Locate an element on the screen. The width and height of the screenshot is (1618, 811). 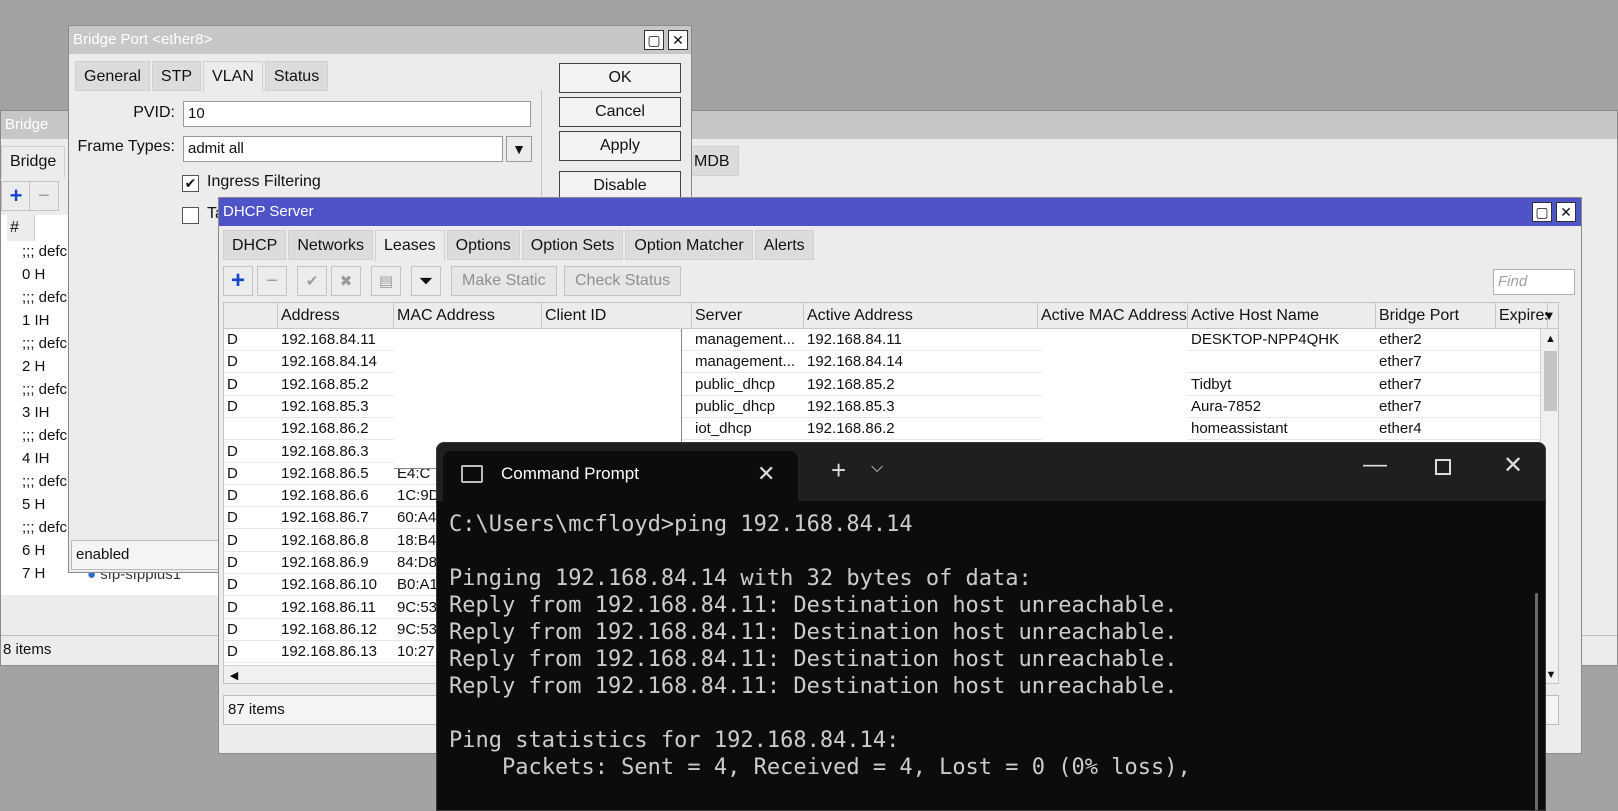
tab-general: General is located at coordinates (112, 76).